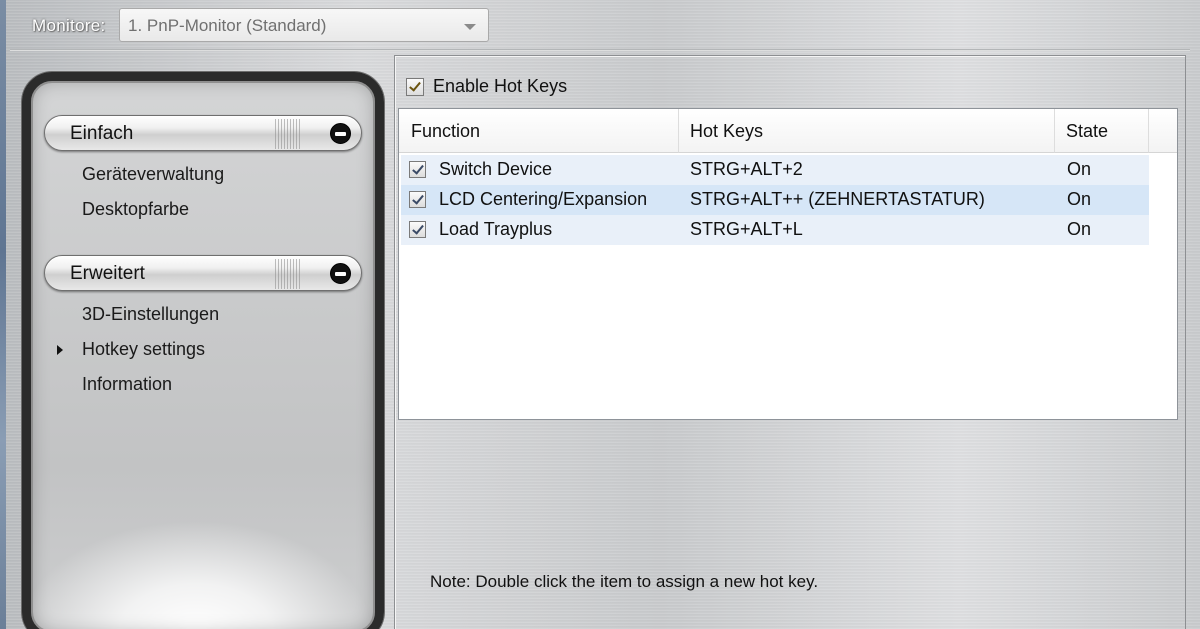 The image size is (1200, 629). What do you see at coordinates (539, 131) in the screenshot?
I see `column-header-function: Function` at bounding box center [539, 131].